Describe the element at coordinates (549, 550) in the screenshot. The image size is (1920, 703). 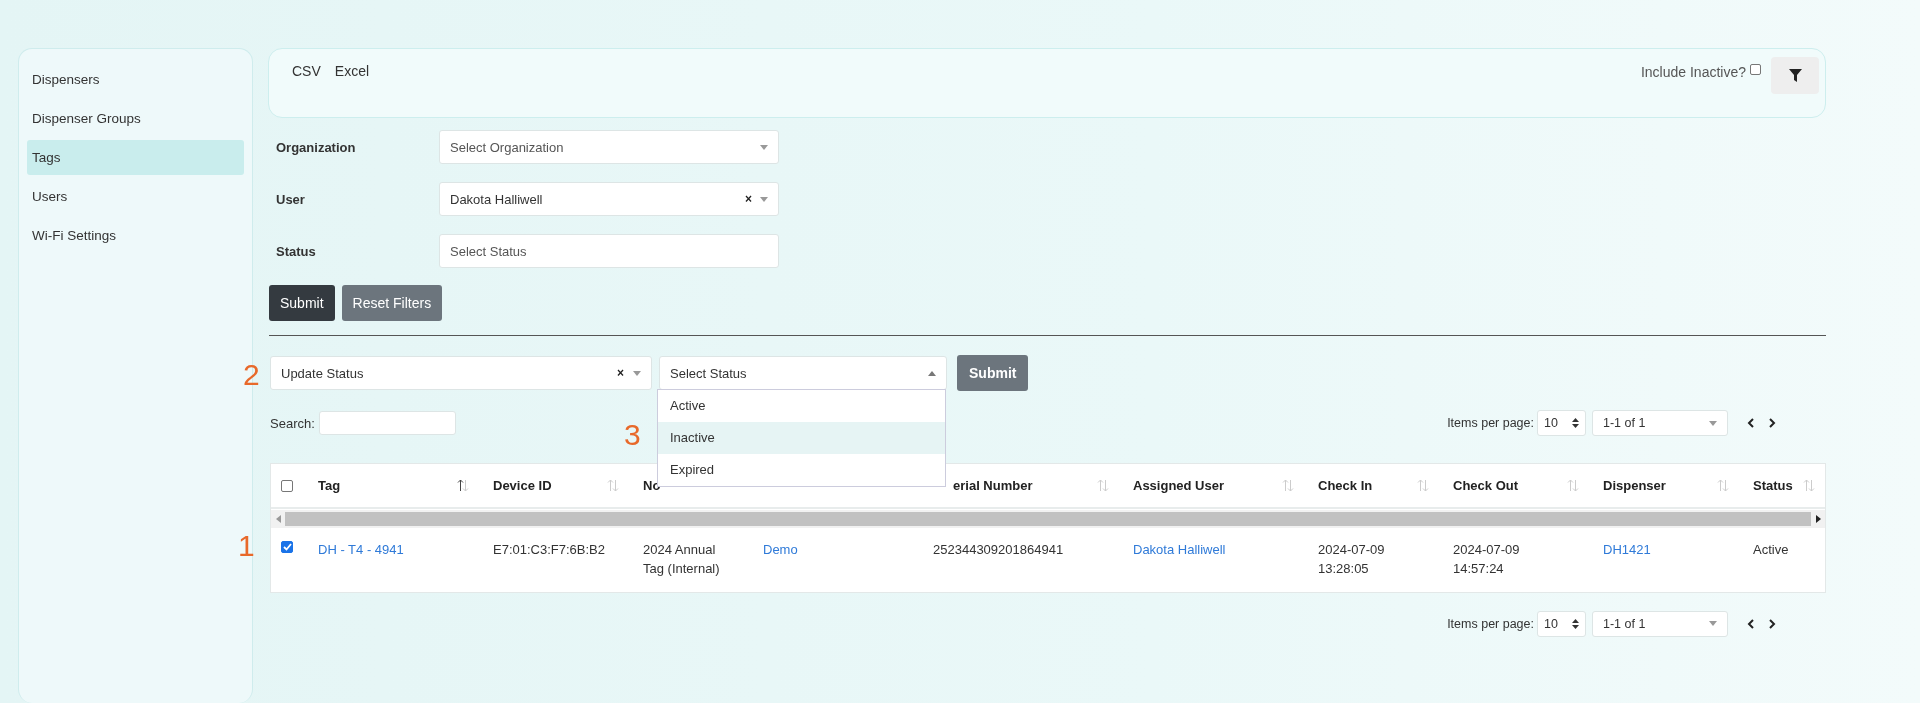
I see `table-cell-text: E7:01:C3:F7:6B:B2` at that location.